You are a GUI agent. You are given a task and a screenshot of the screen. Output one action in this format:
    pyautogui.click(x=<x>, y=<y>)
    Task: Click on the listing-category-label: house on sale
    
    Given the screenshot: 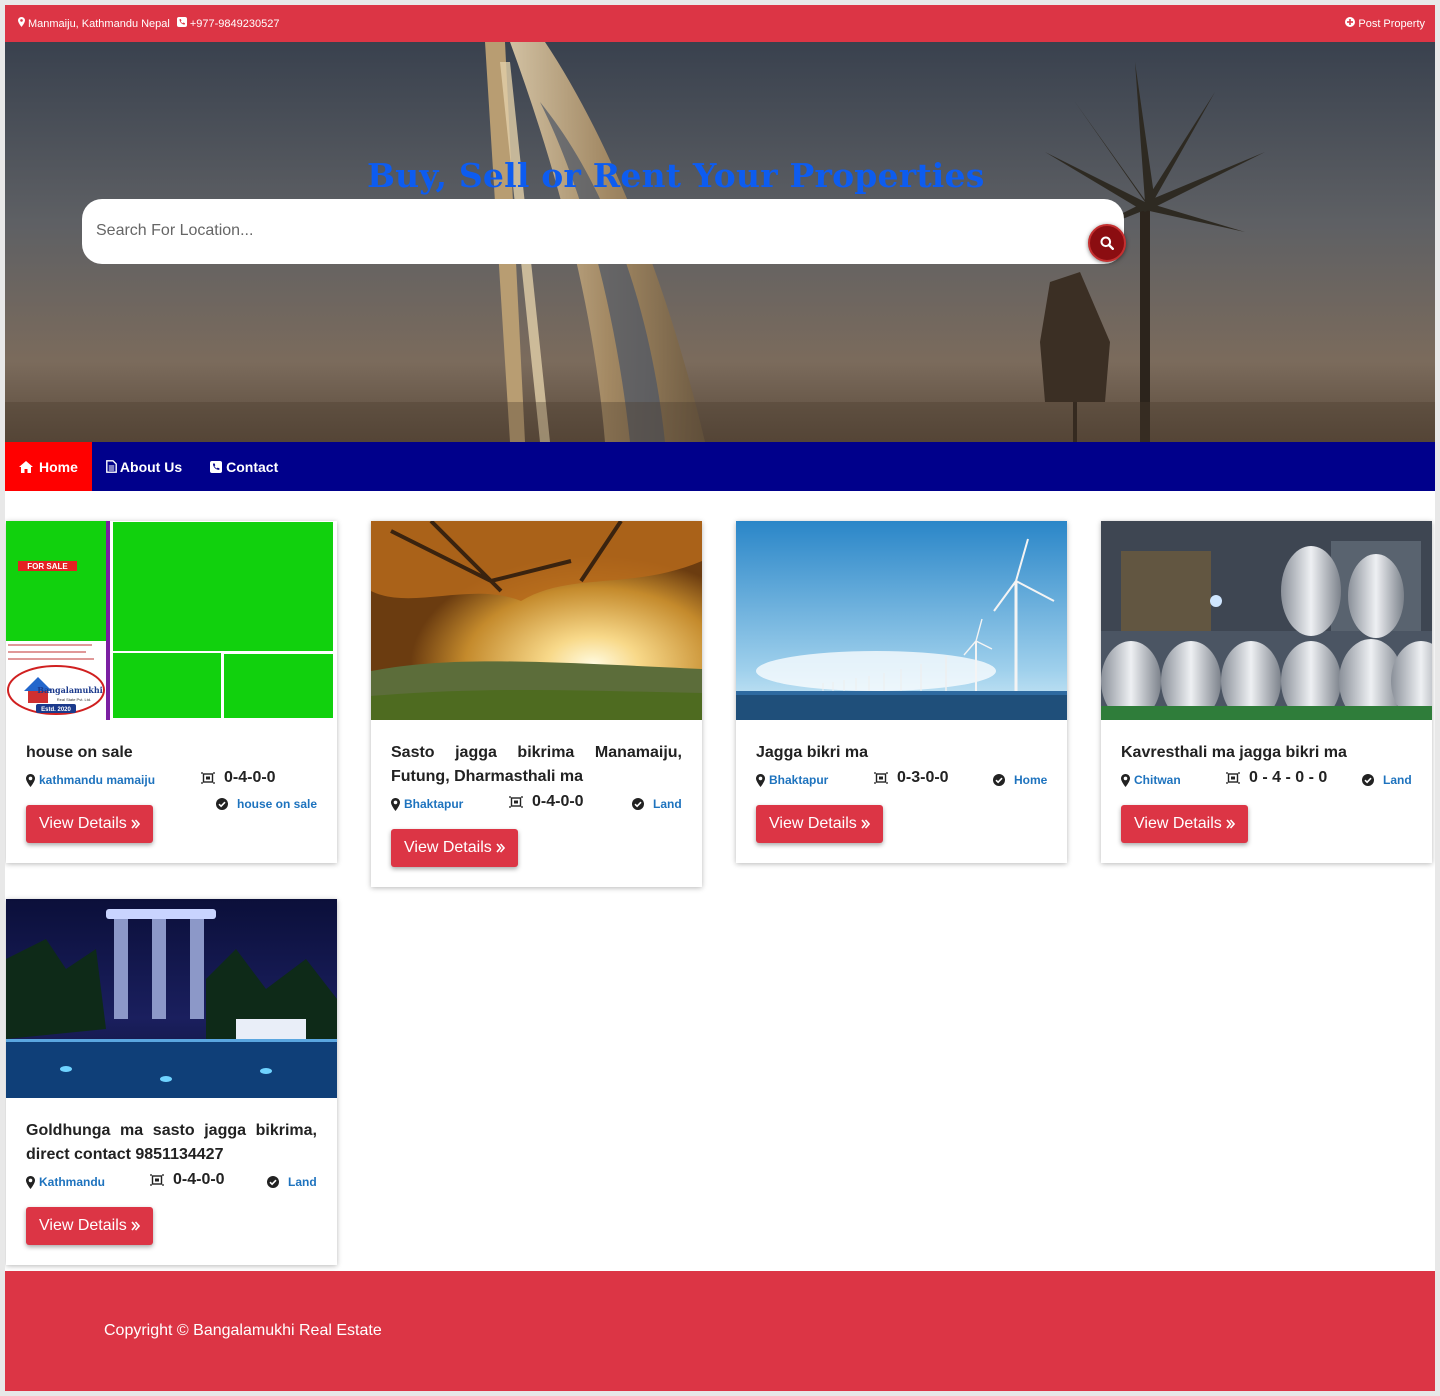 What is the action you would take?
    pyautogui.click(x=277, y=804)
    